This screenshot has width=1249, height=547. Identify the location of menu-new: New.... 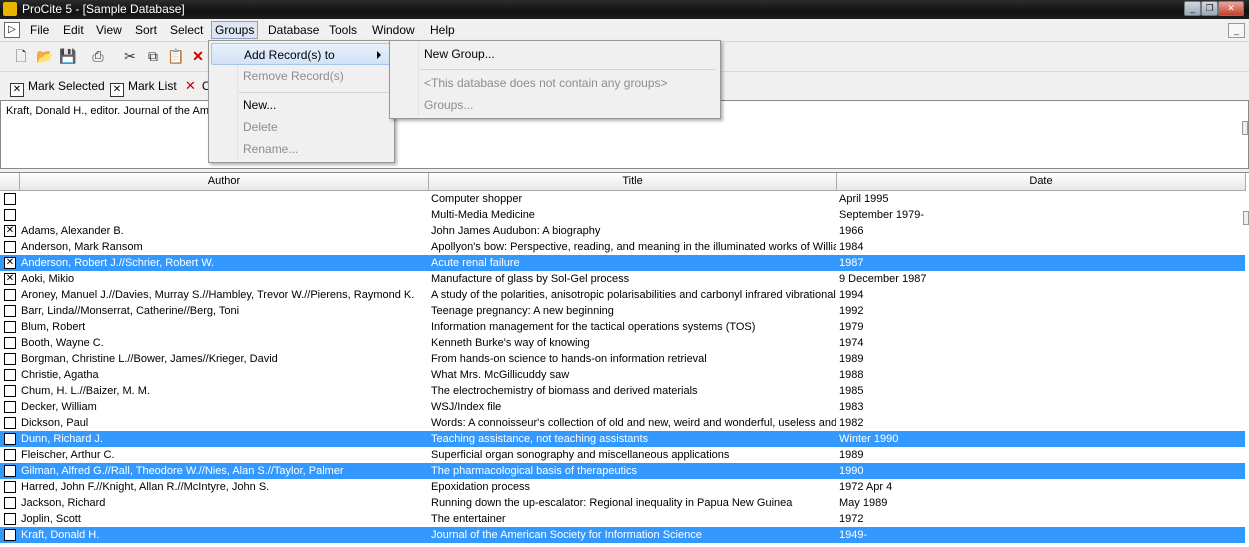
(300, 105).